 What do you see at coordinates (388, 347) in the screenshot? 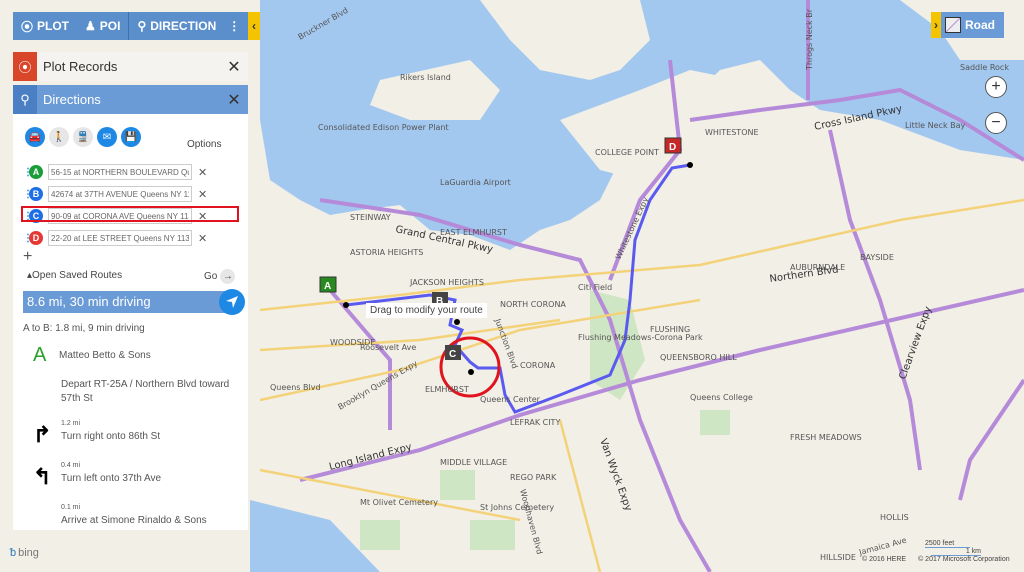
I see `svg-text: Roosevelt Ave` at bounding box center [388, 347].